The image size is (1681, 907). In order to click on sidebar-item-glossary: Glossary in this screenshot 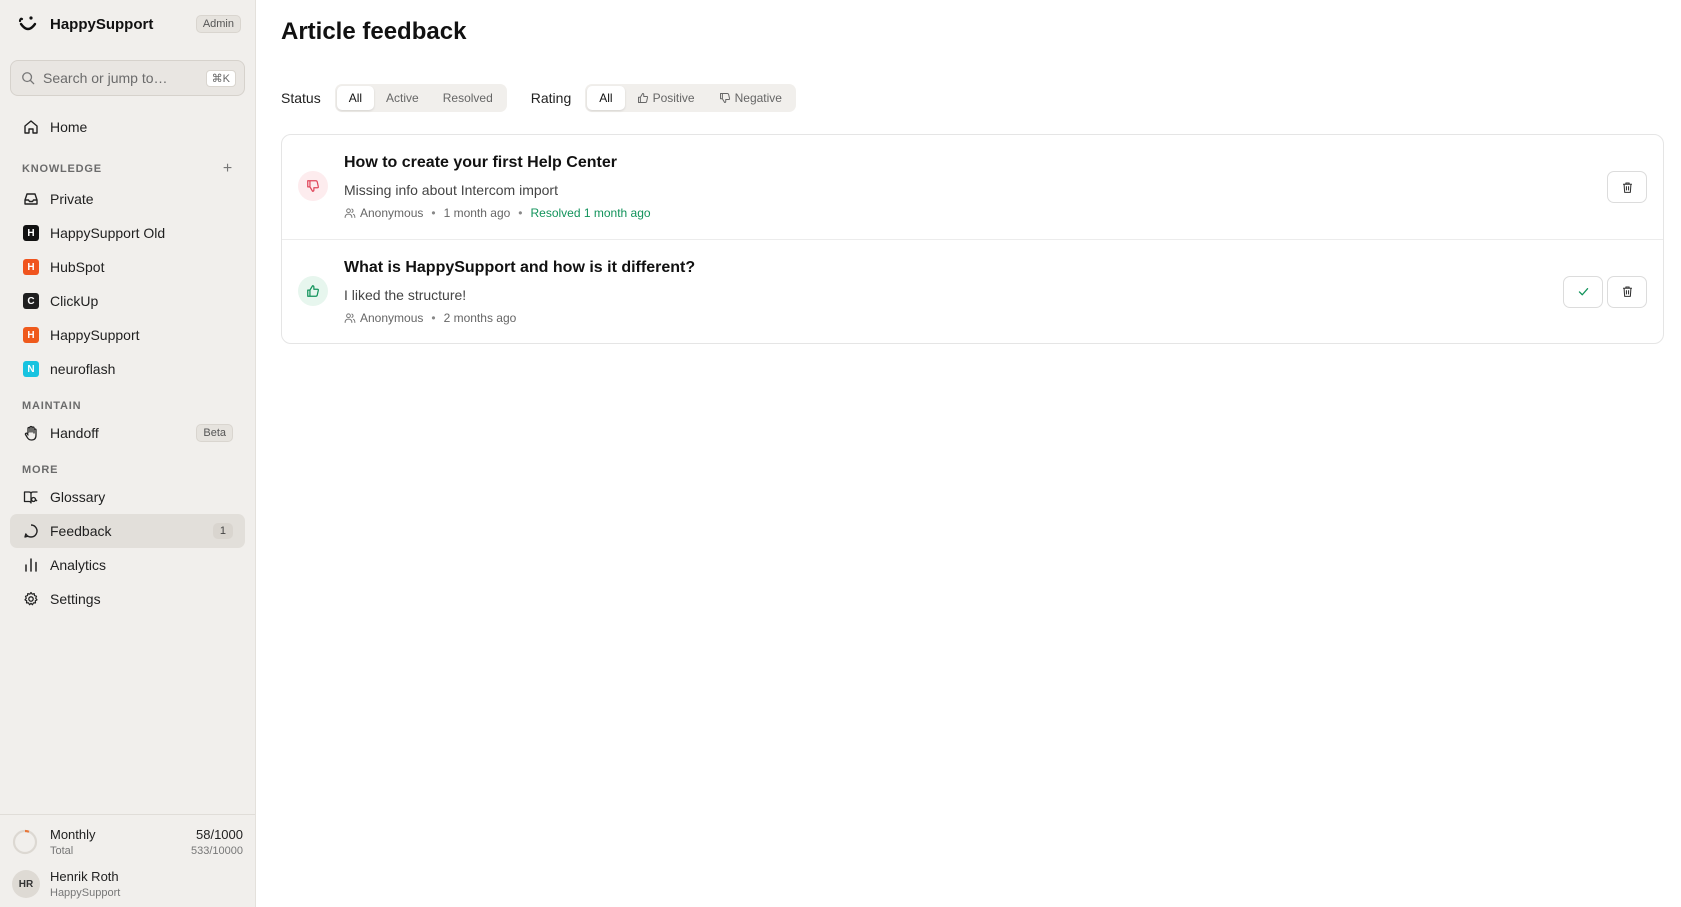, I will do `click(127, 497)`.